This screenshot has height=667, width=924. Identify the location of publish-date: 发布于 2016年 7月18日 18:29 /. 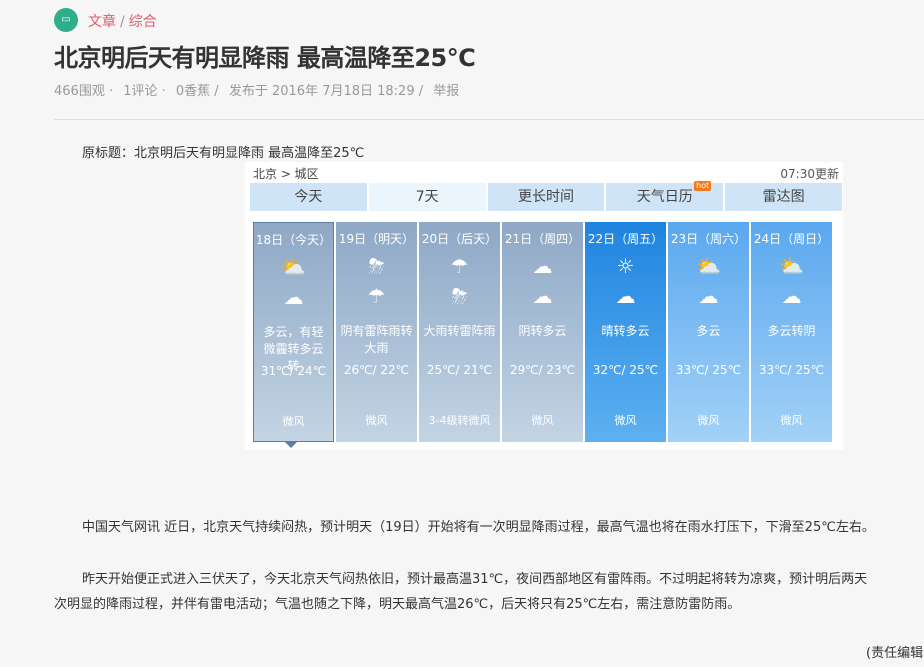
(326, 91).